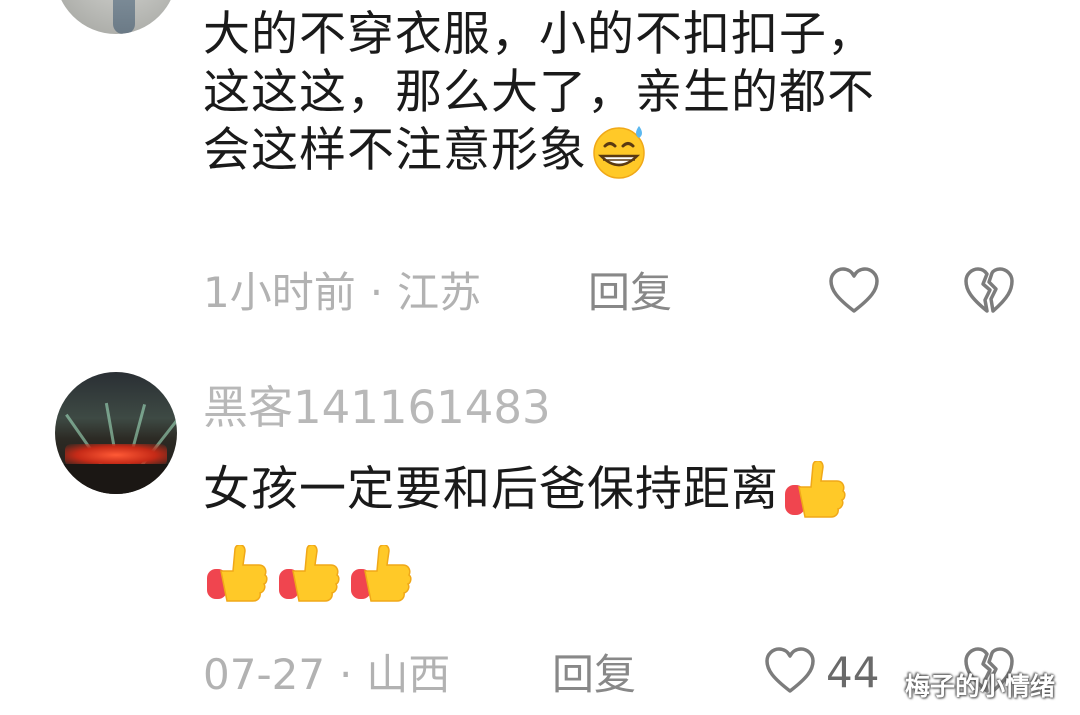  I want to click on comment-meta: 1小时前 · 江苏, so click(342, 293).